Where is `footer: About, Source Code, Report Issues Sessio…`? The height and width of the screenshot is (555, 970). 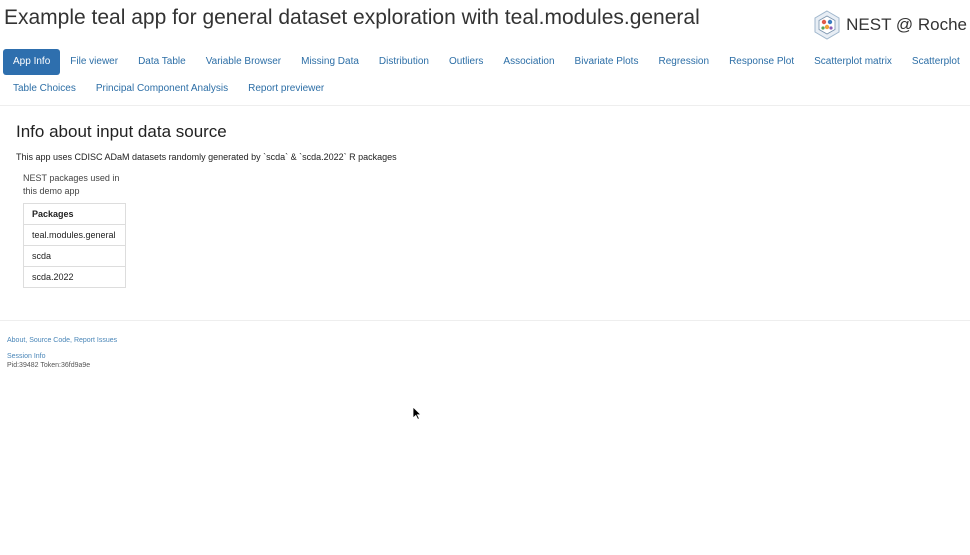 footer: About, Source Code, Report Issues Sessio… is located at coordinates (62, 353).